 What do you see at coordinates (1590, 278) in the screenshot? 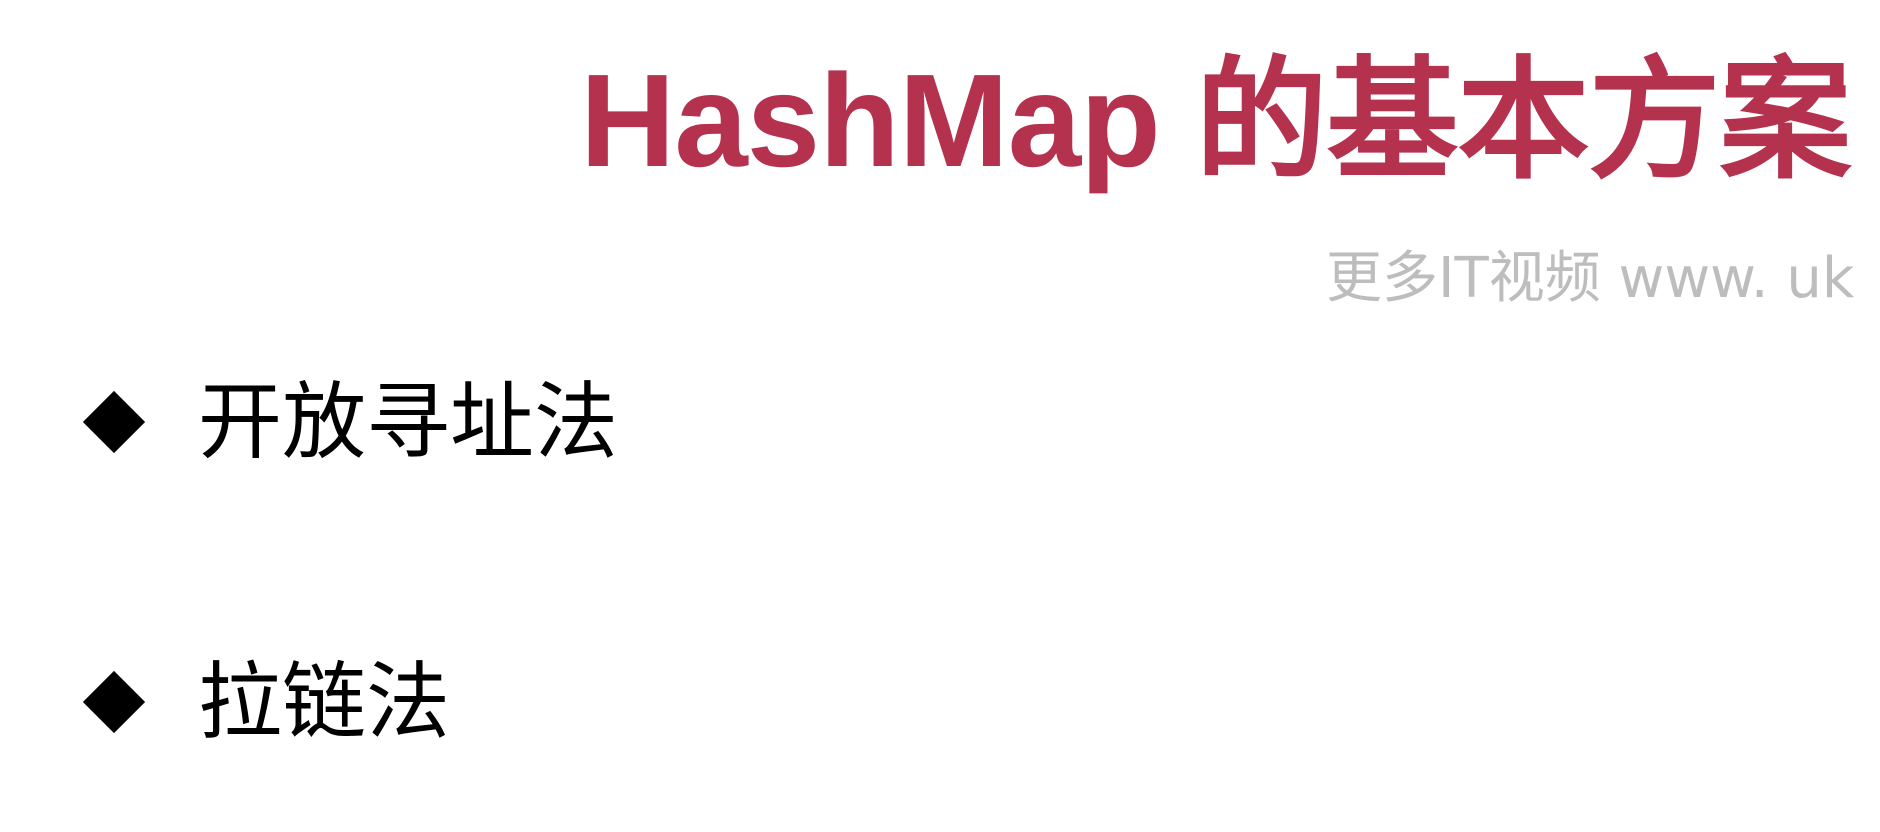
I see `watermark-text: 更多IT视频 www. uk` at bounding box center [1590, 278].